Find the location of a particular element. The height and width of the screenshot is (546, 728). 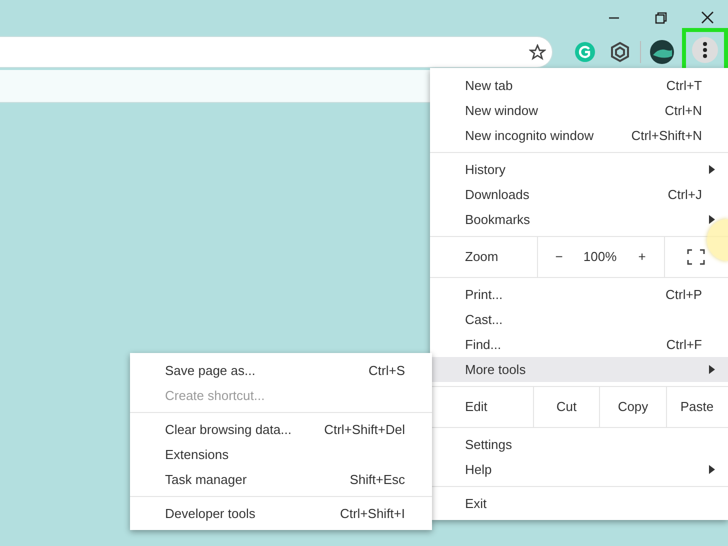

menu-item: More tools is located at coordinates (579, 369).